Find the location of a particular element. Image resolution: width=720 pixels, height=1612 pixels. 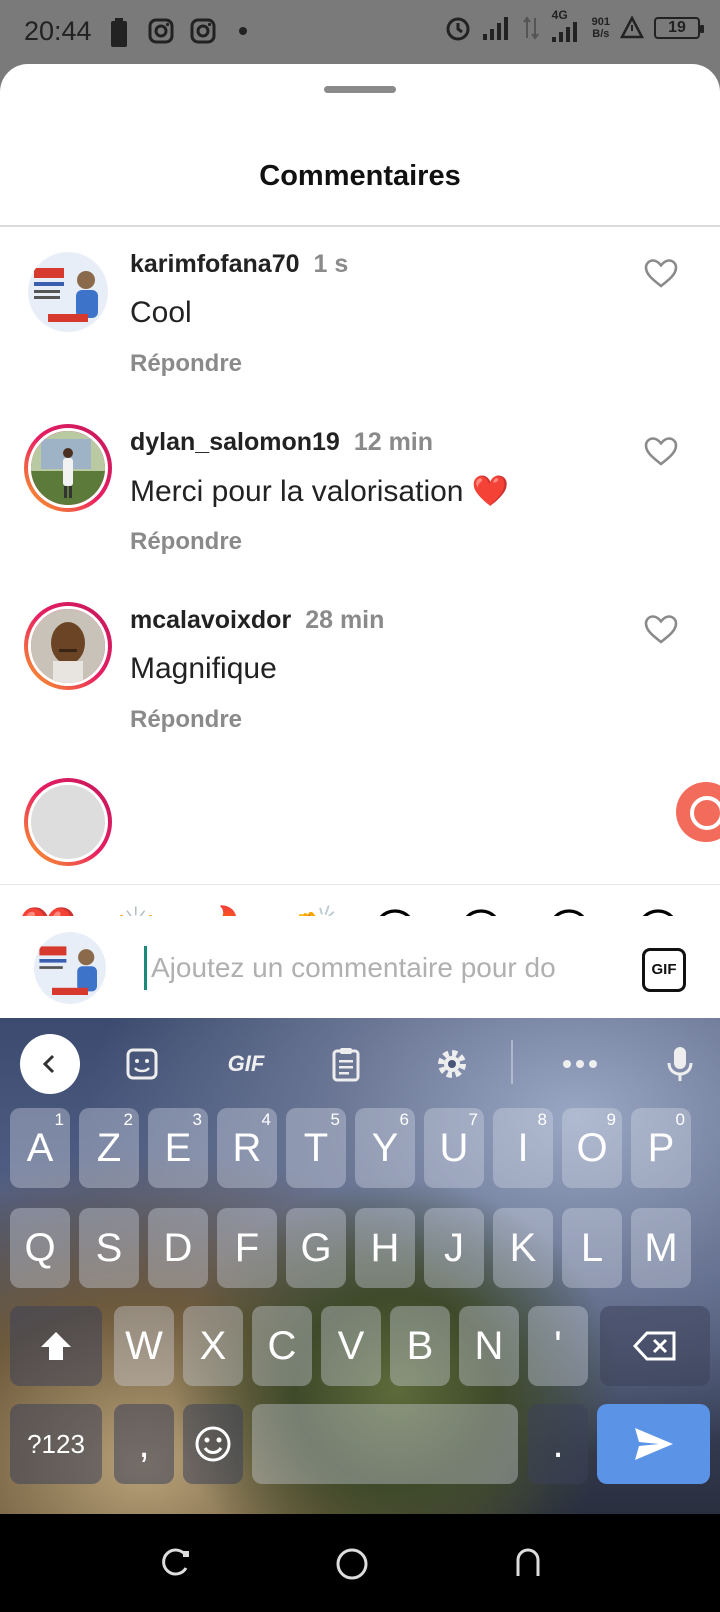

username: dylan_salomon19 is located at coordinates (235, 442).